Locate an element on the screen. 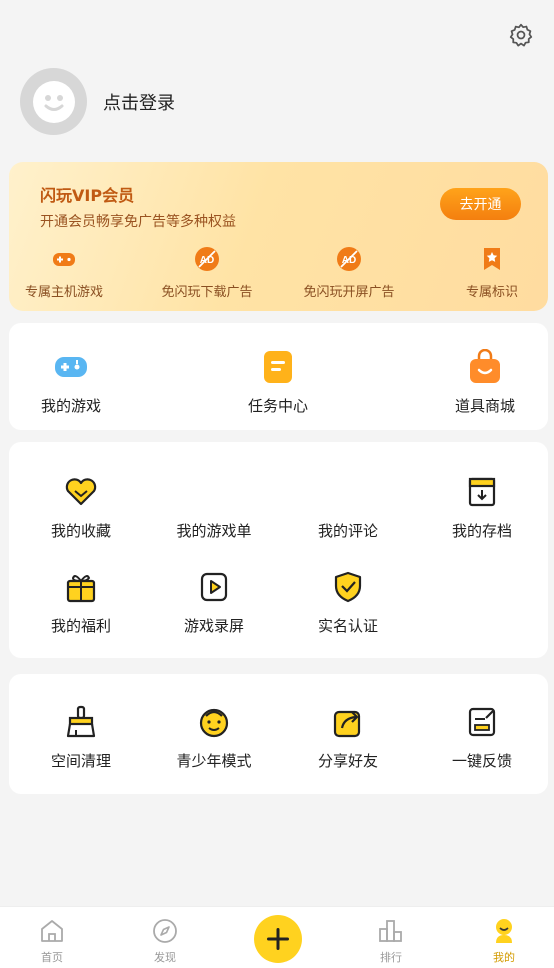  feedback-label: 一键反馈 is located at coordinates (481, 761).